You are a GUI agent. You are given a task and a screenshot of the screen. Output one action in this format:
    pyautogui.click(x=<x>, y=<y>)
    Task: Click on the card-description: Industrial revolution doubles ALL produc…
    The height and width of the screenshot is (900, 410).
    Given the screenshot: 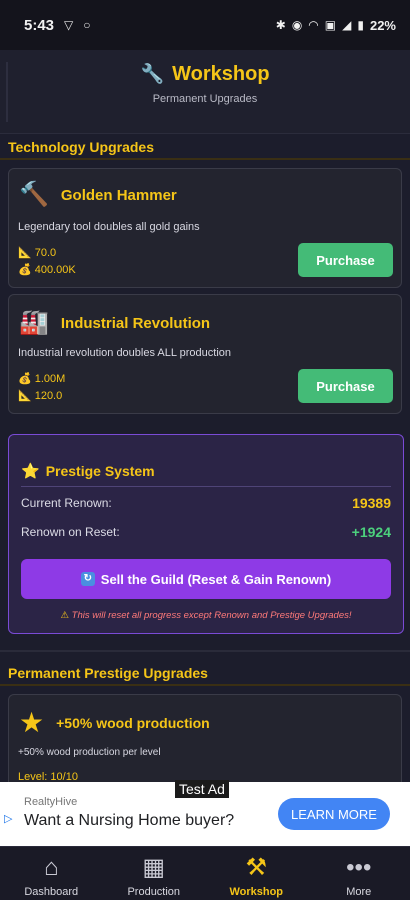 What is the action you would take?
    pyautogui.click(x=125, y=353)
    